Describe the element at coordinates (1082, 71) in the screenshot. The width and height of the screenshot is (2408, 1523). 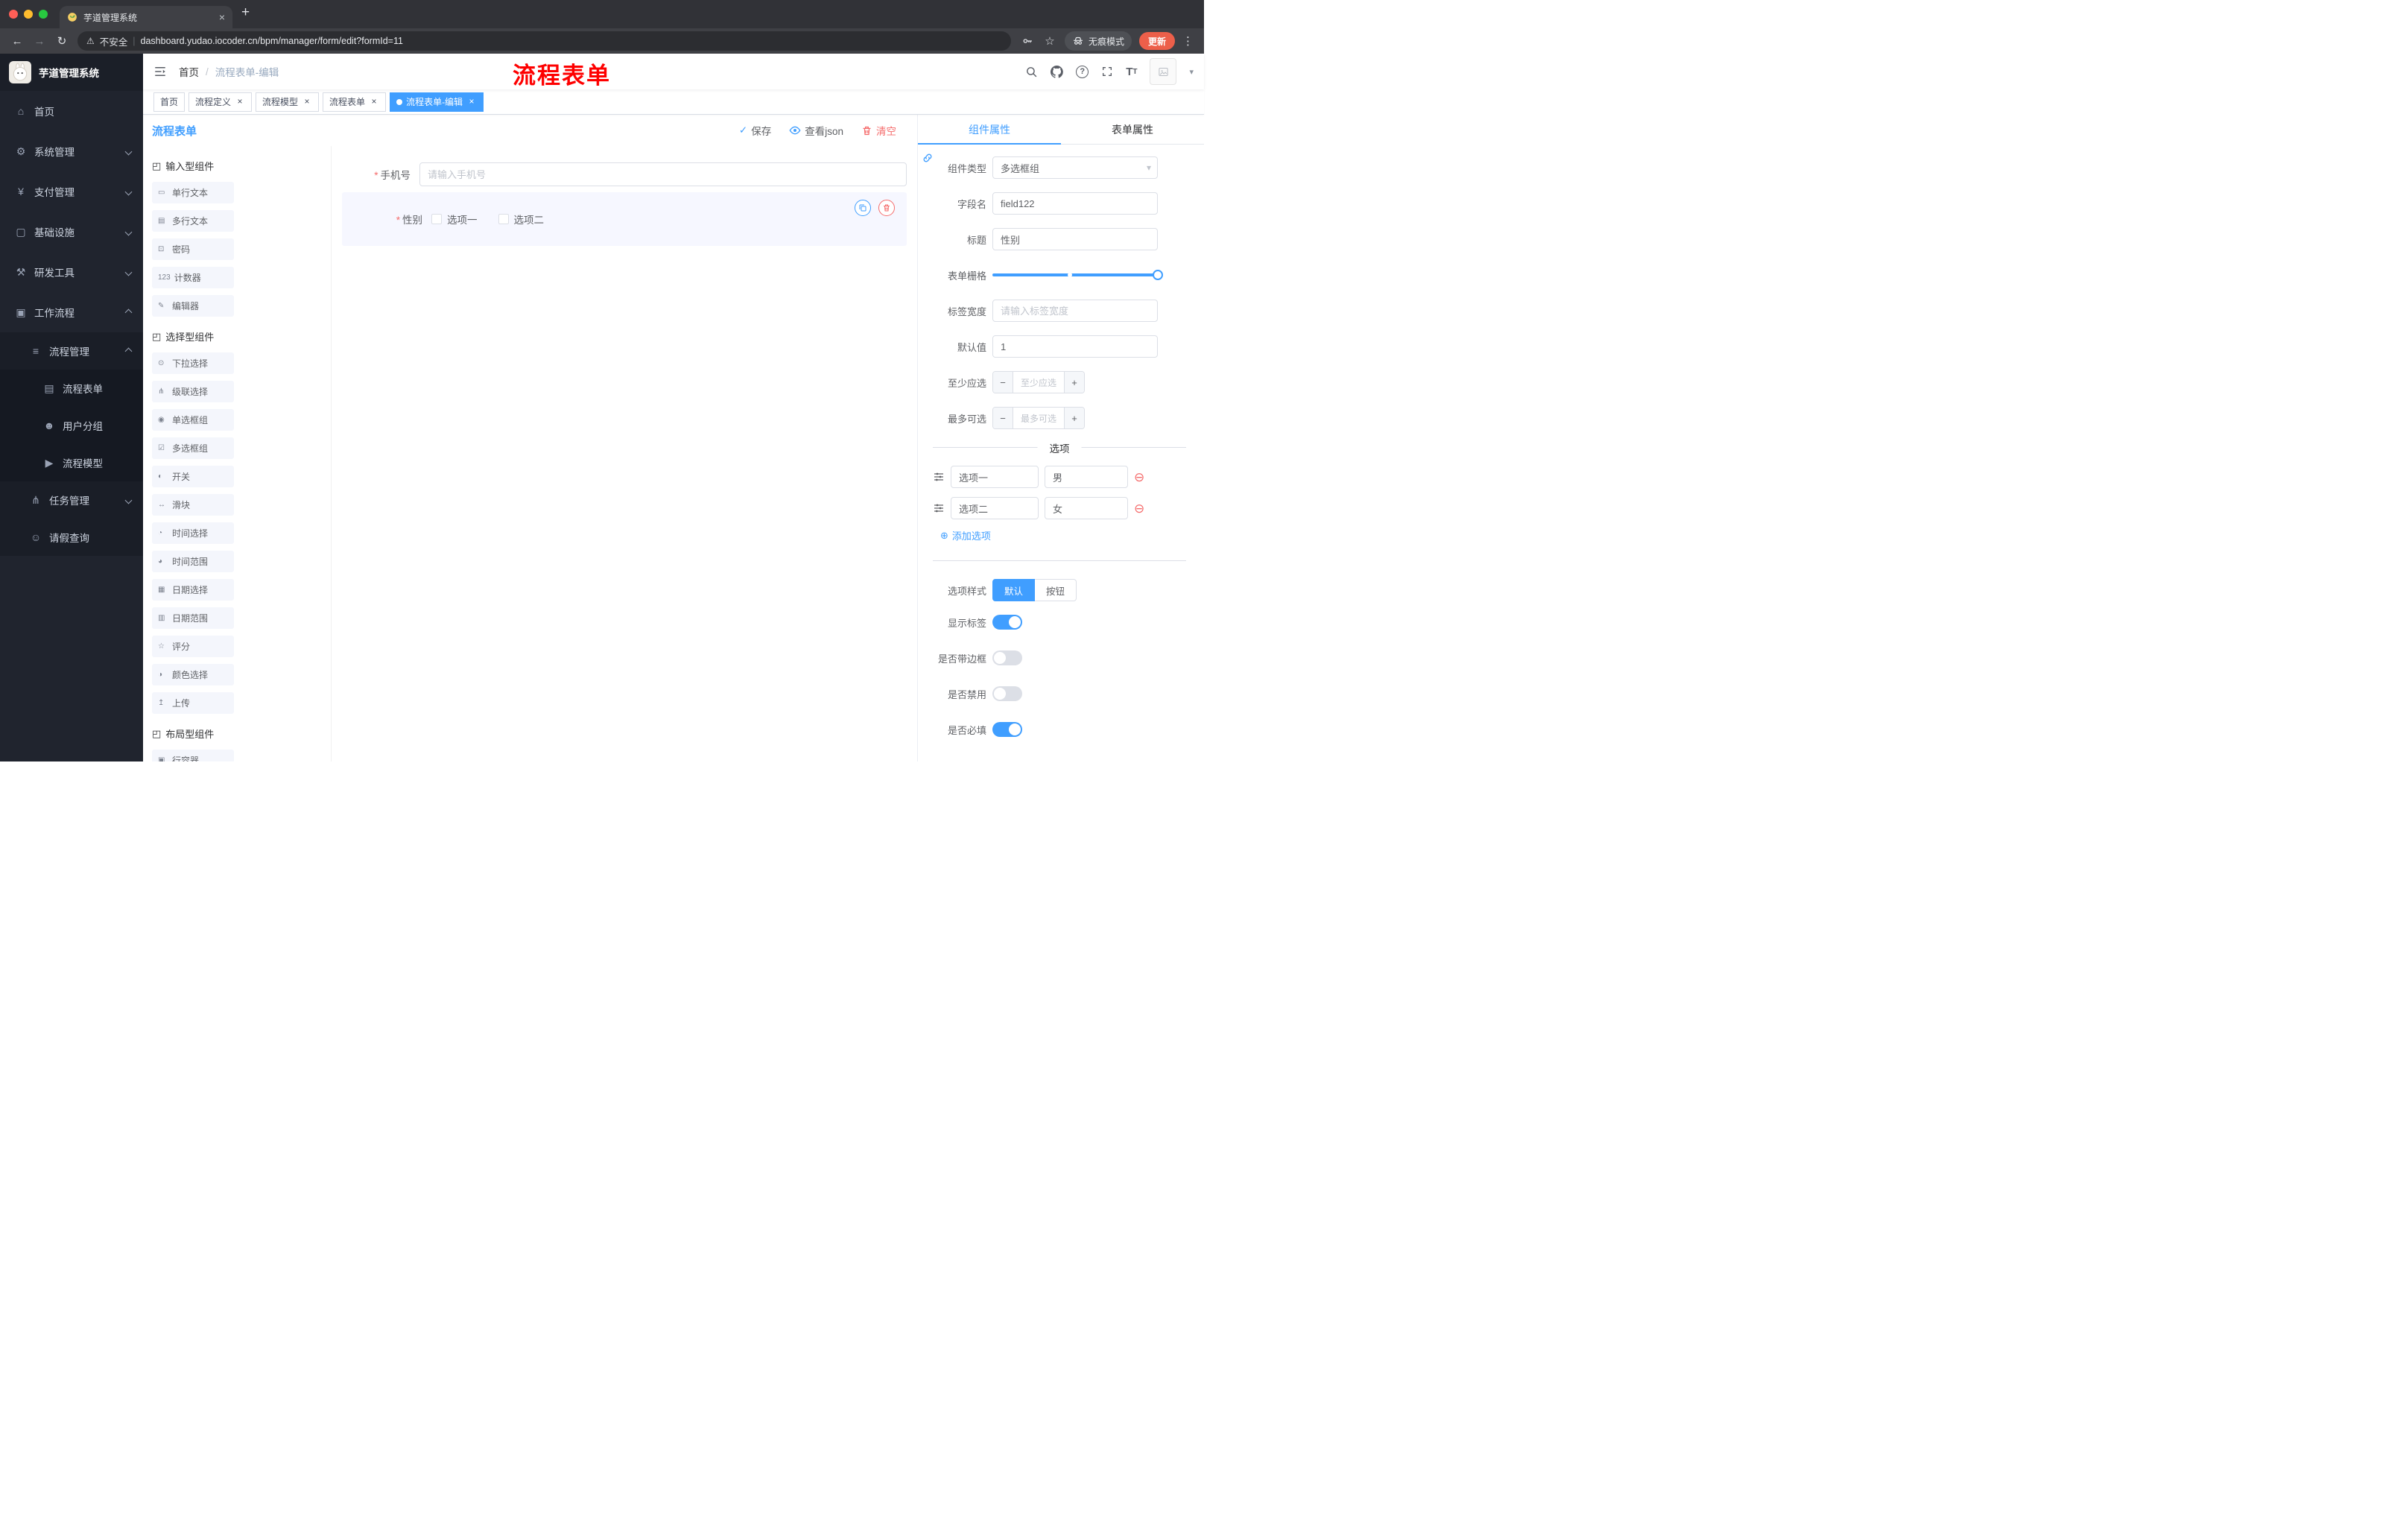
I see `help-icon: ?` at that location.